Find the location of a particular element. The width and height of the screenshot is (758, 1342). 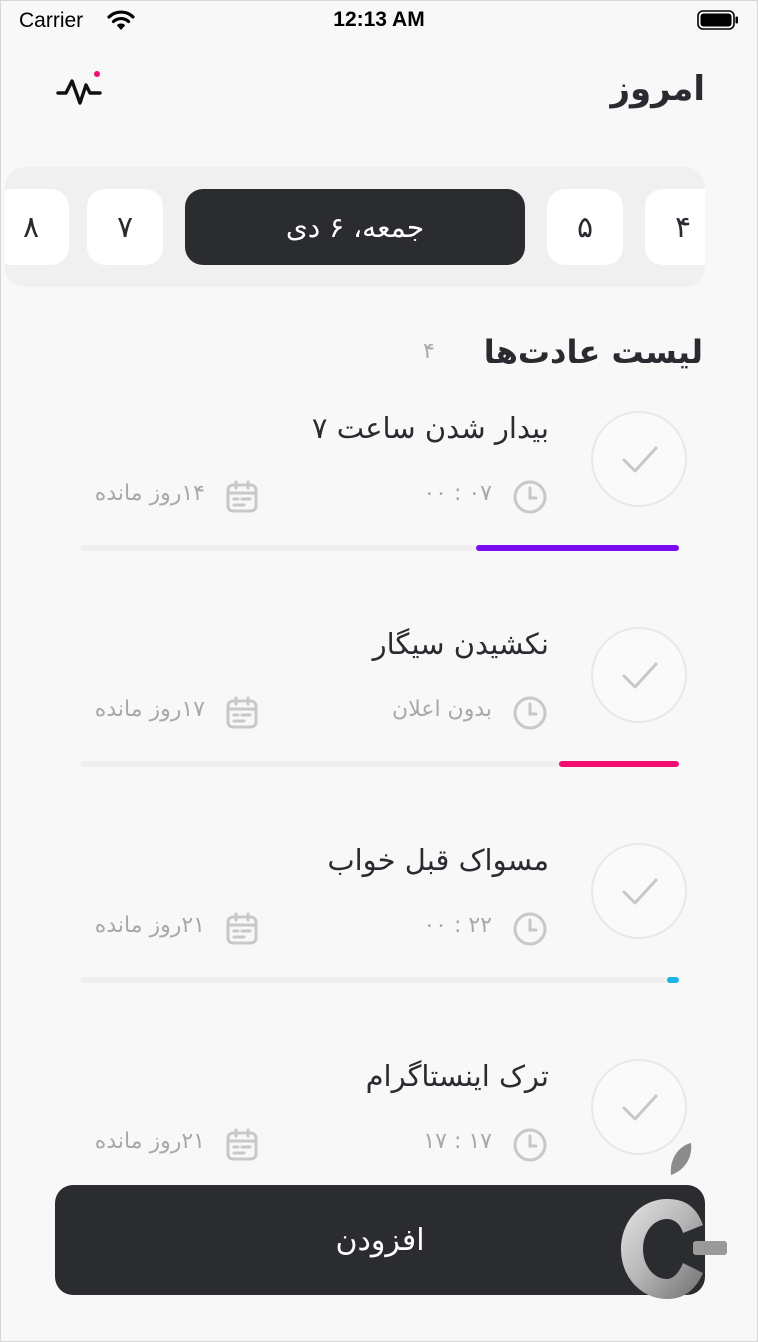

habit-reminder: ۲۲ : ۰۰ is located at coordinates (462, 929).